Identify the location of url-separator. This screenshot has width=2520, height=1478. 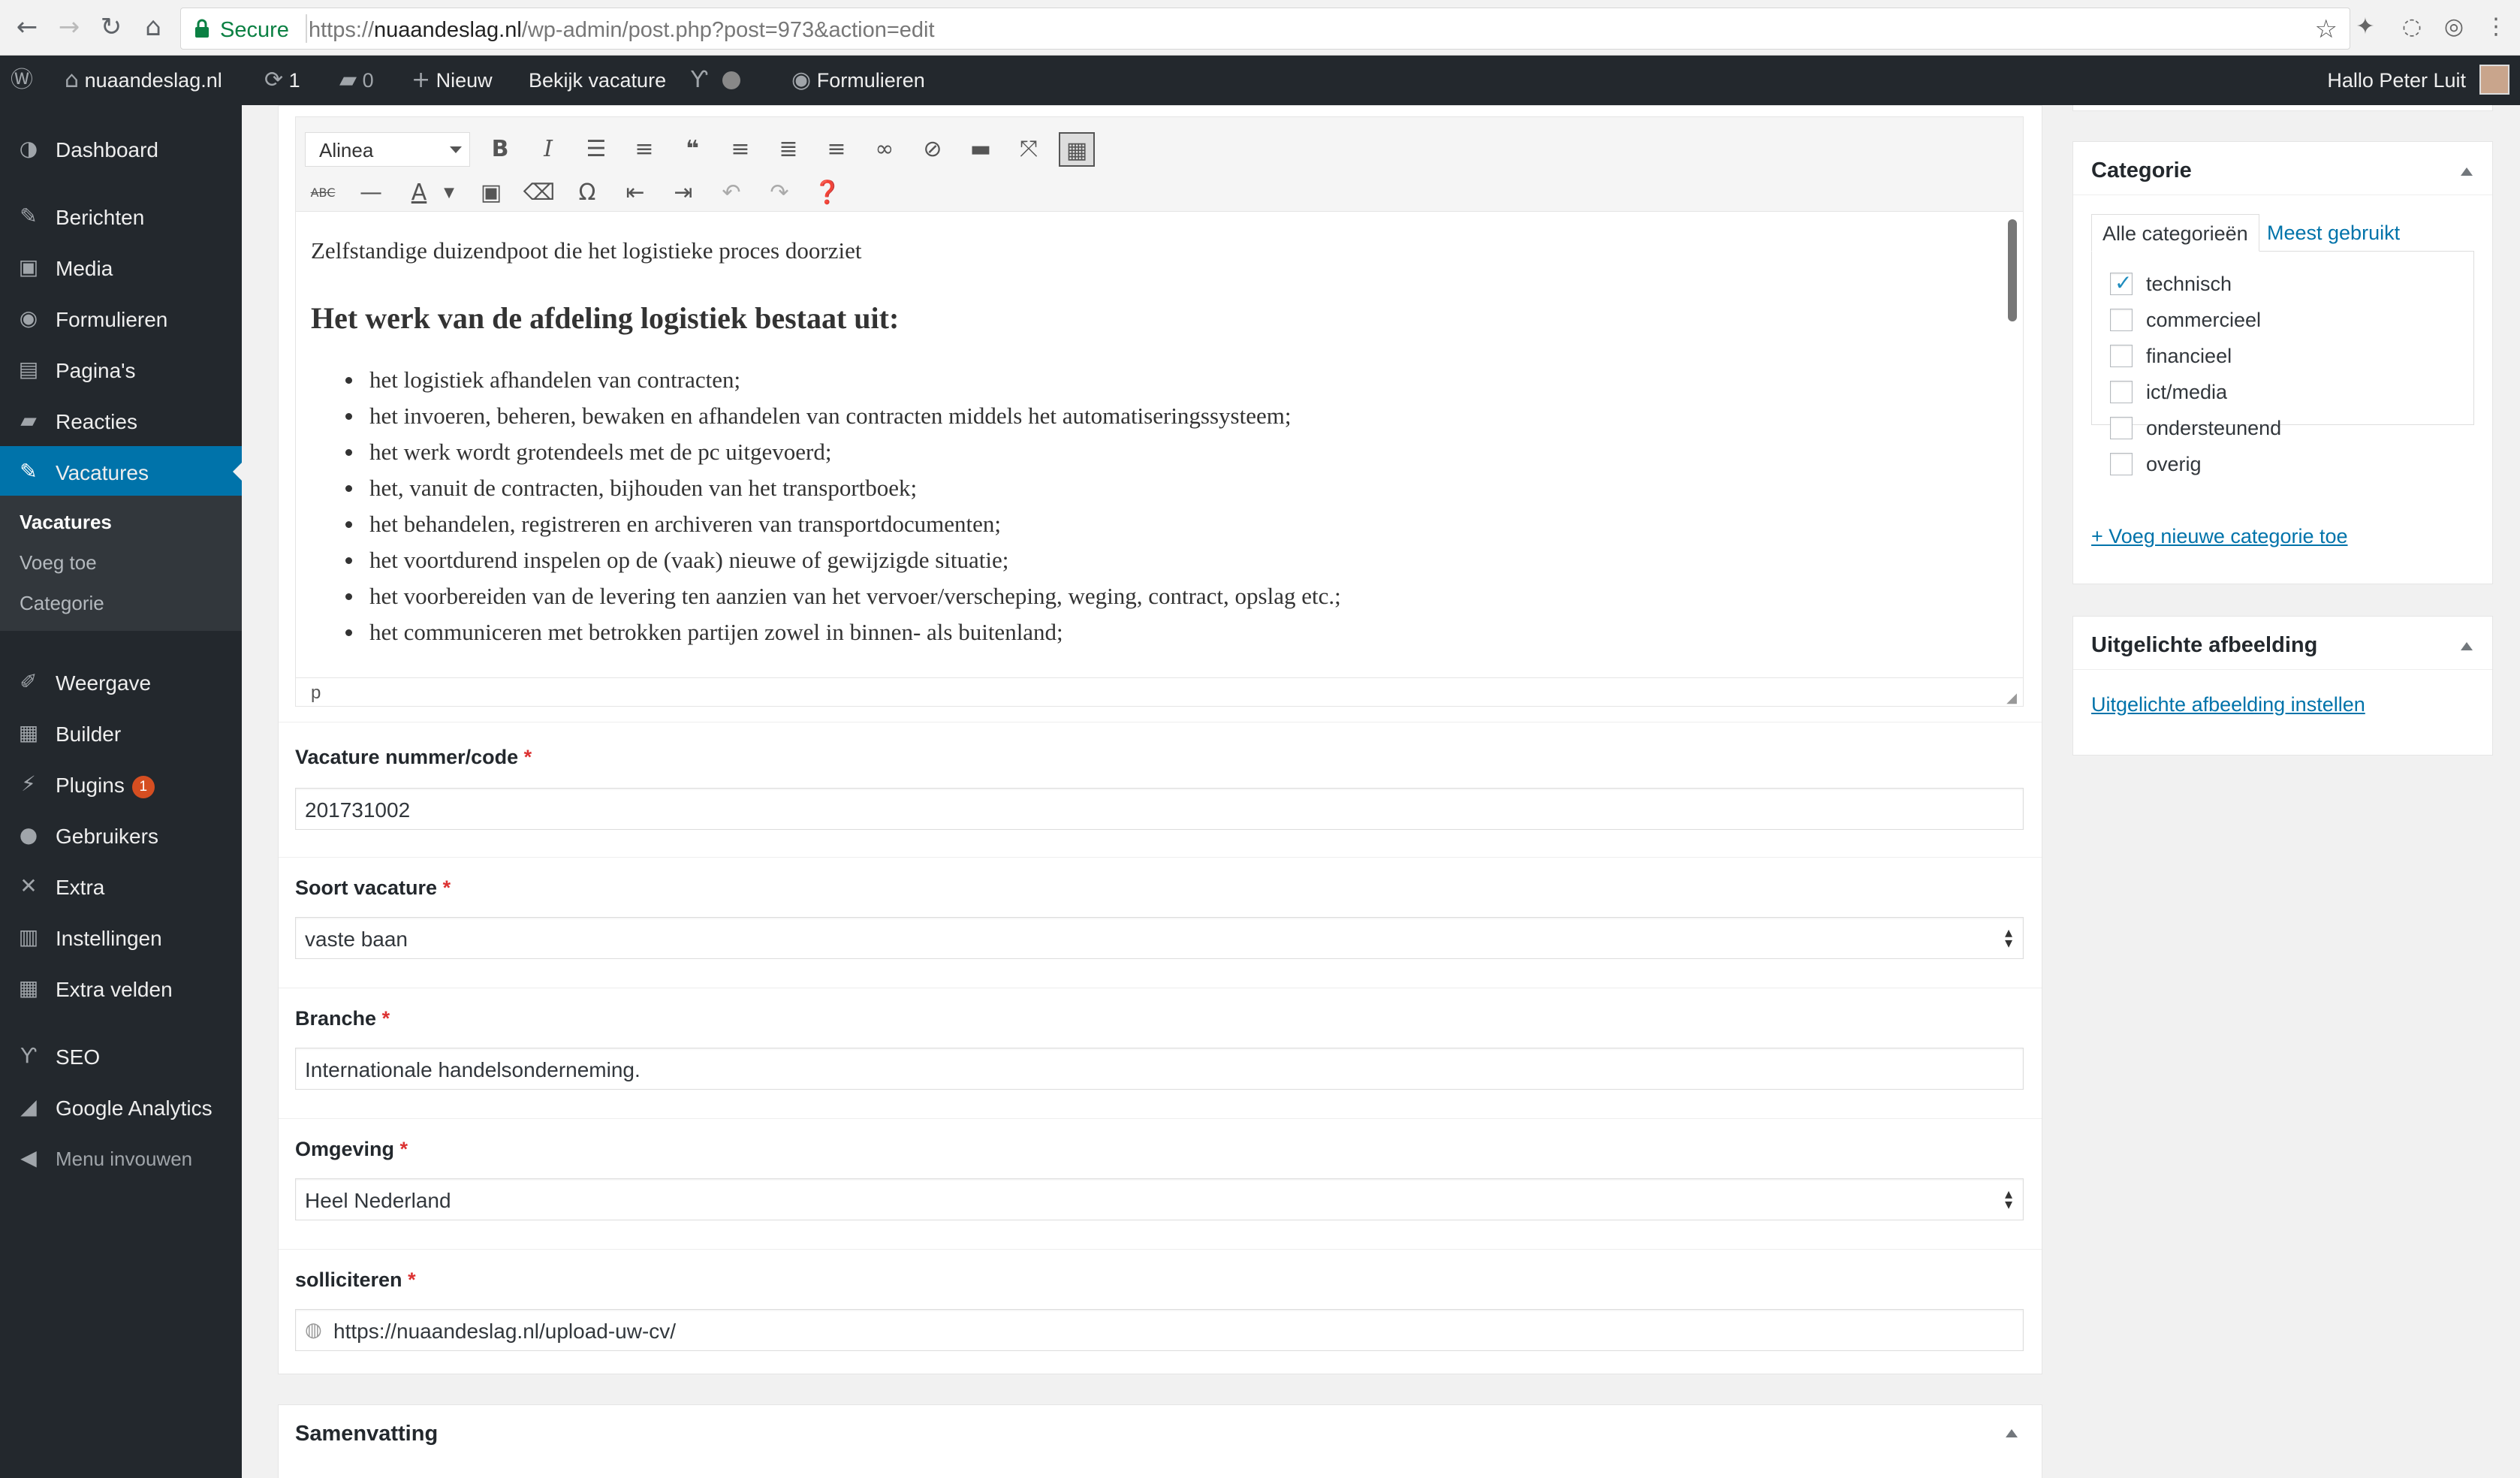
(306, 28).